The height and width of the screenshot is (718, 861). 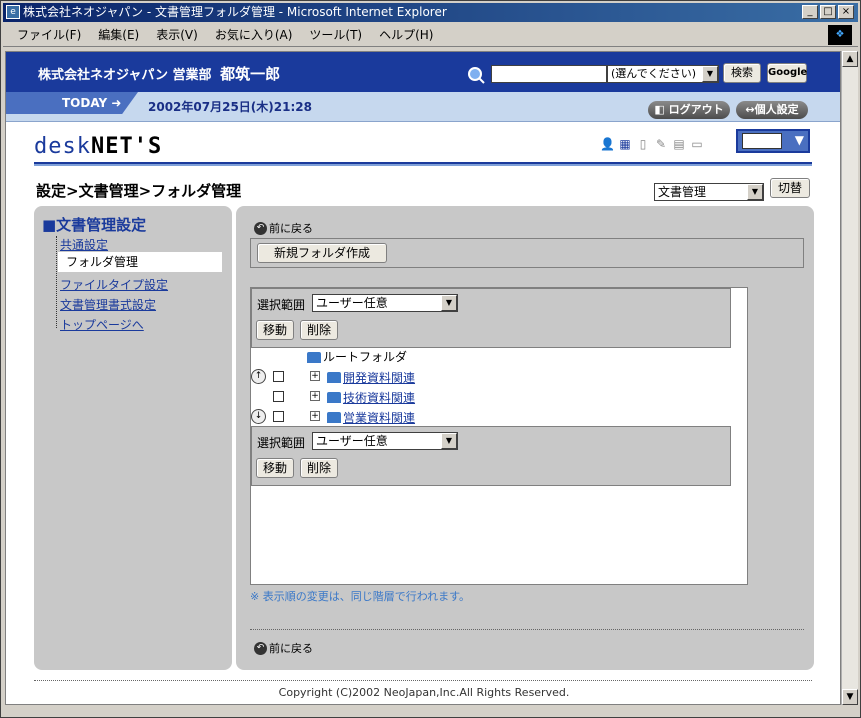 What do you see at coordinates (709, 192) in the screenshot?
I see `module-select: 文書管理 ▼` at bounding box center [709, 192].